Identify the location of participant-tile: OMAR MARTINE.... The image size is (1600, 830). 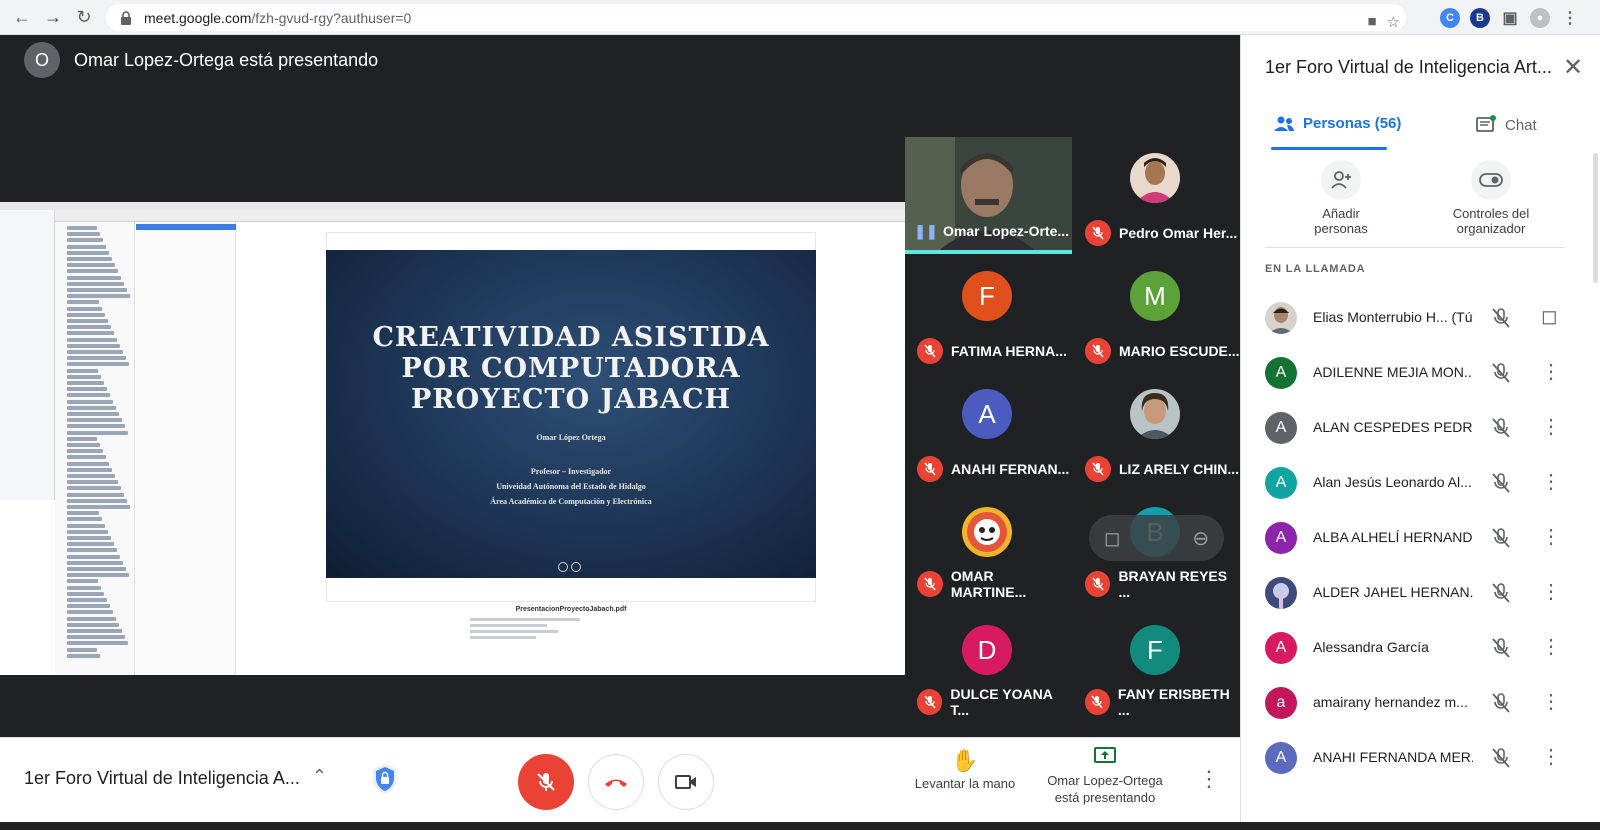
(988, 549).